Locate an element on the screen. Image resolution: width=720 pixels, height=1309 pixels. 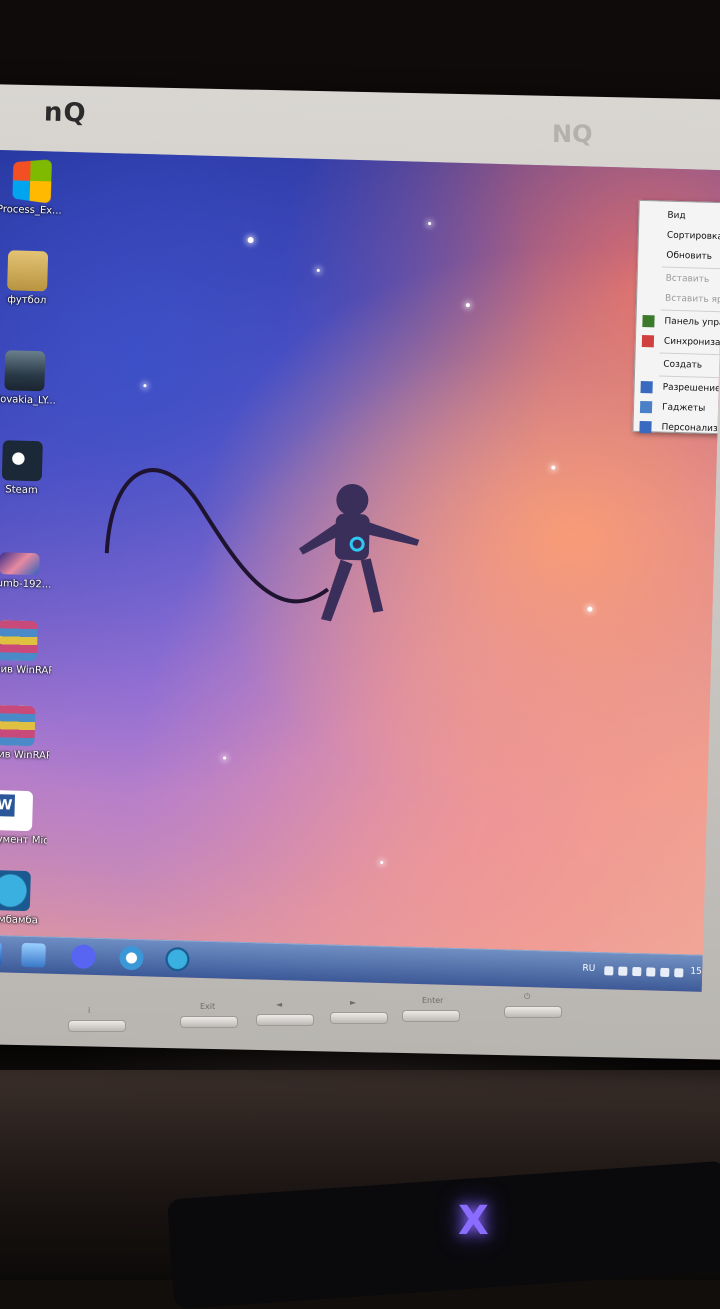
taskbar-discord-button is located at coordinates (83, 956).